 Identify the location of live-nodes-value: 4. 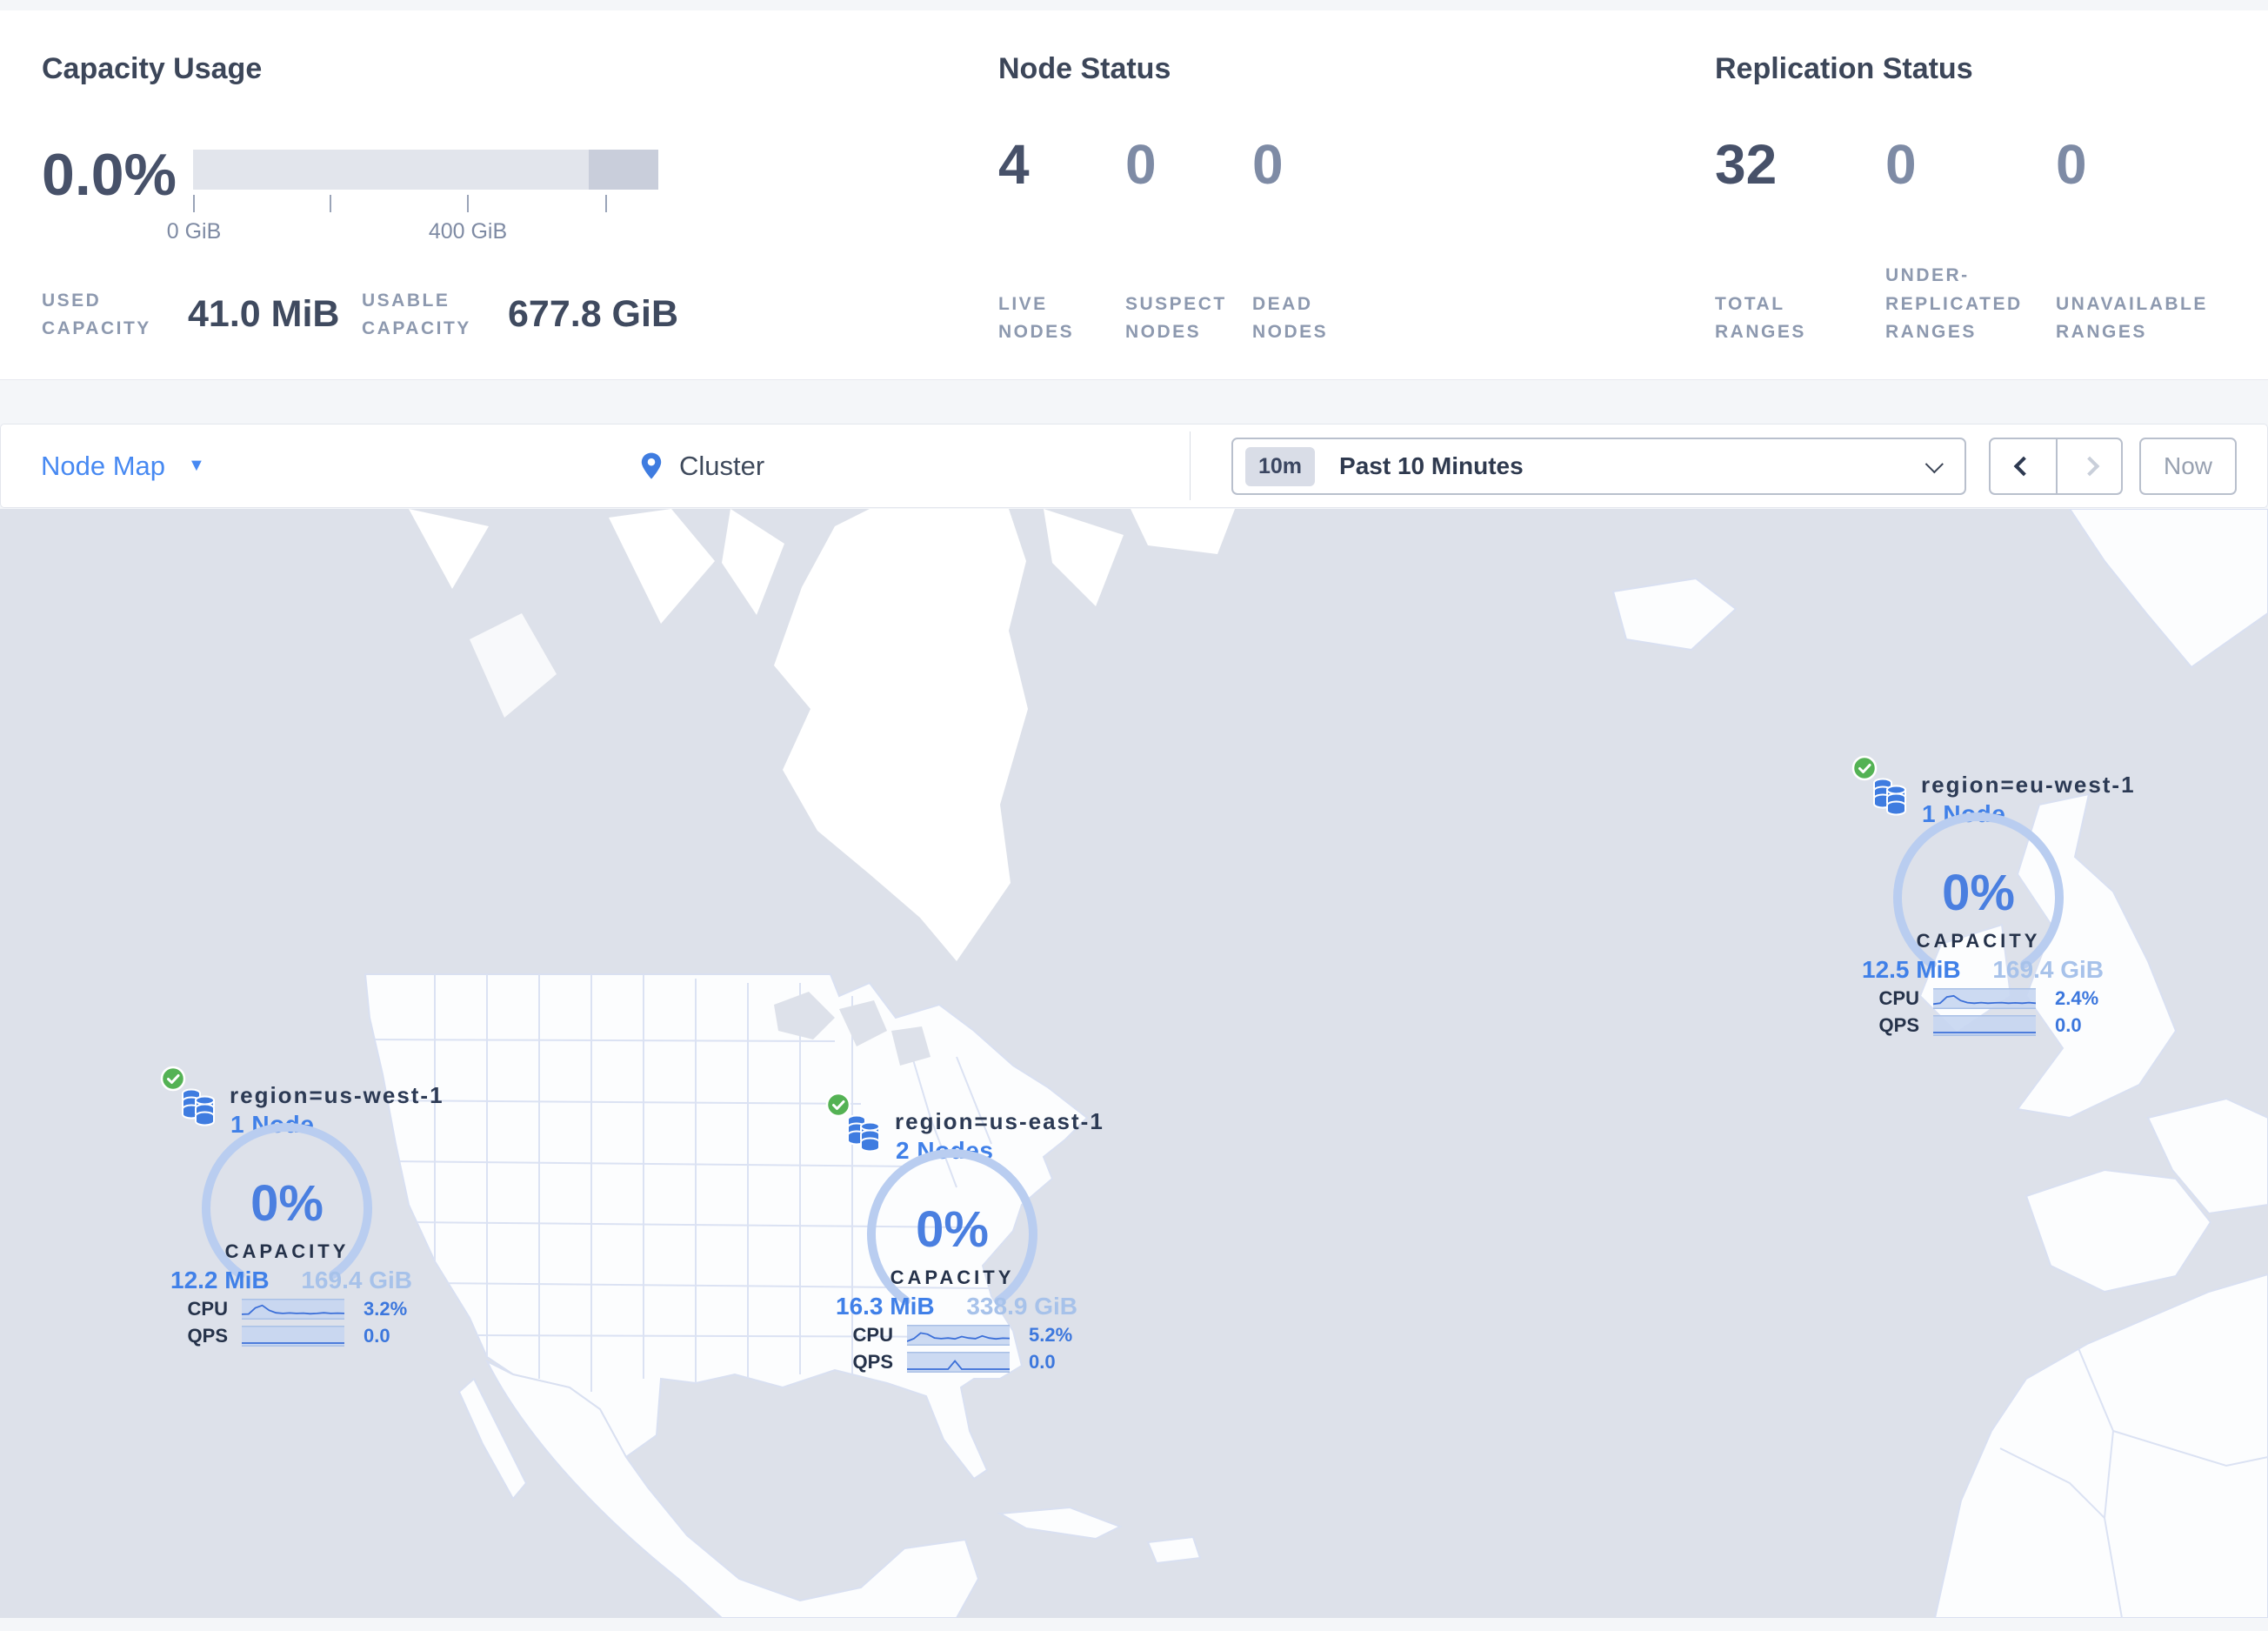
(1014, 164).